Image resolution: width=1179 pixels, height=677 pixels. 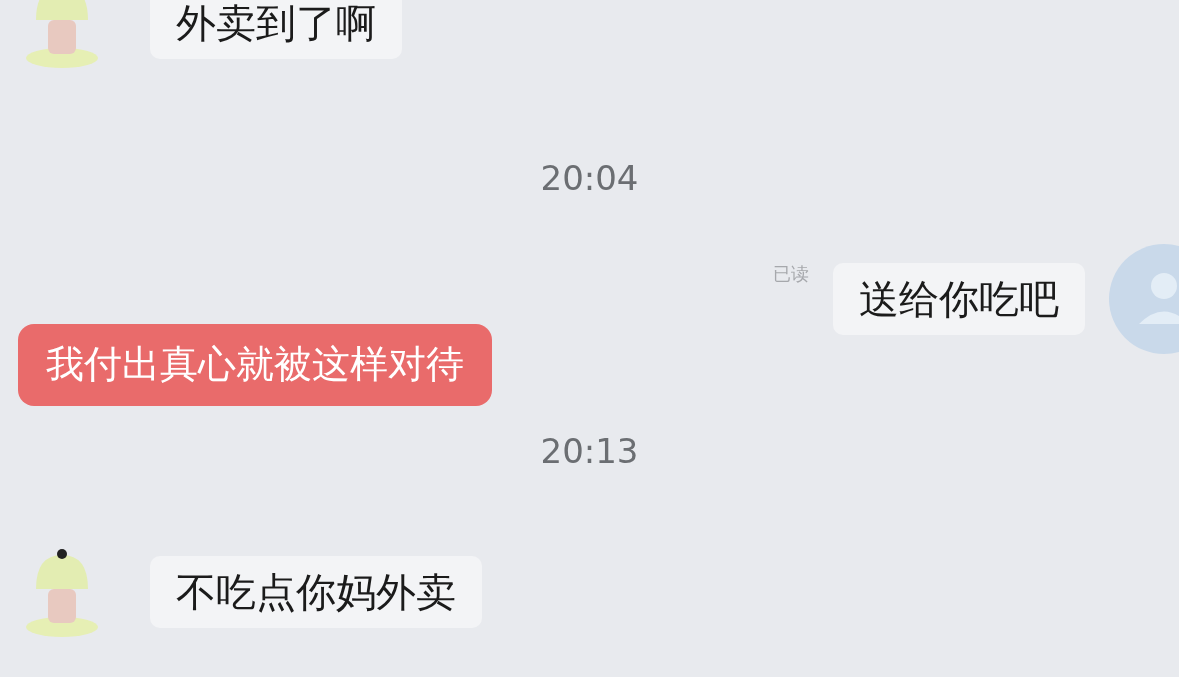 What do you see at coordinates (959, 299) in the screenshot?
I see `message-bubble: 送给你吃吧` at bounding box center [959, 299].